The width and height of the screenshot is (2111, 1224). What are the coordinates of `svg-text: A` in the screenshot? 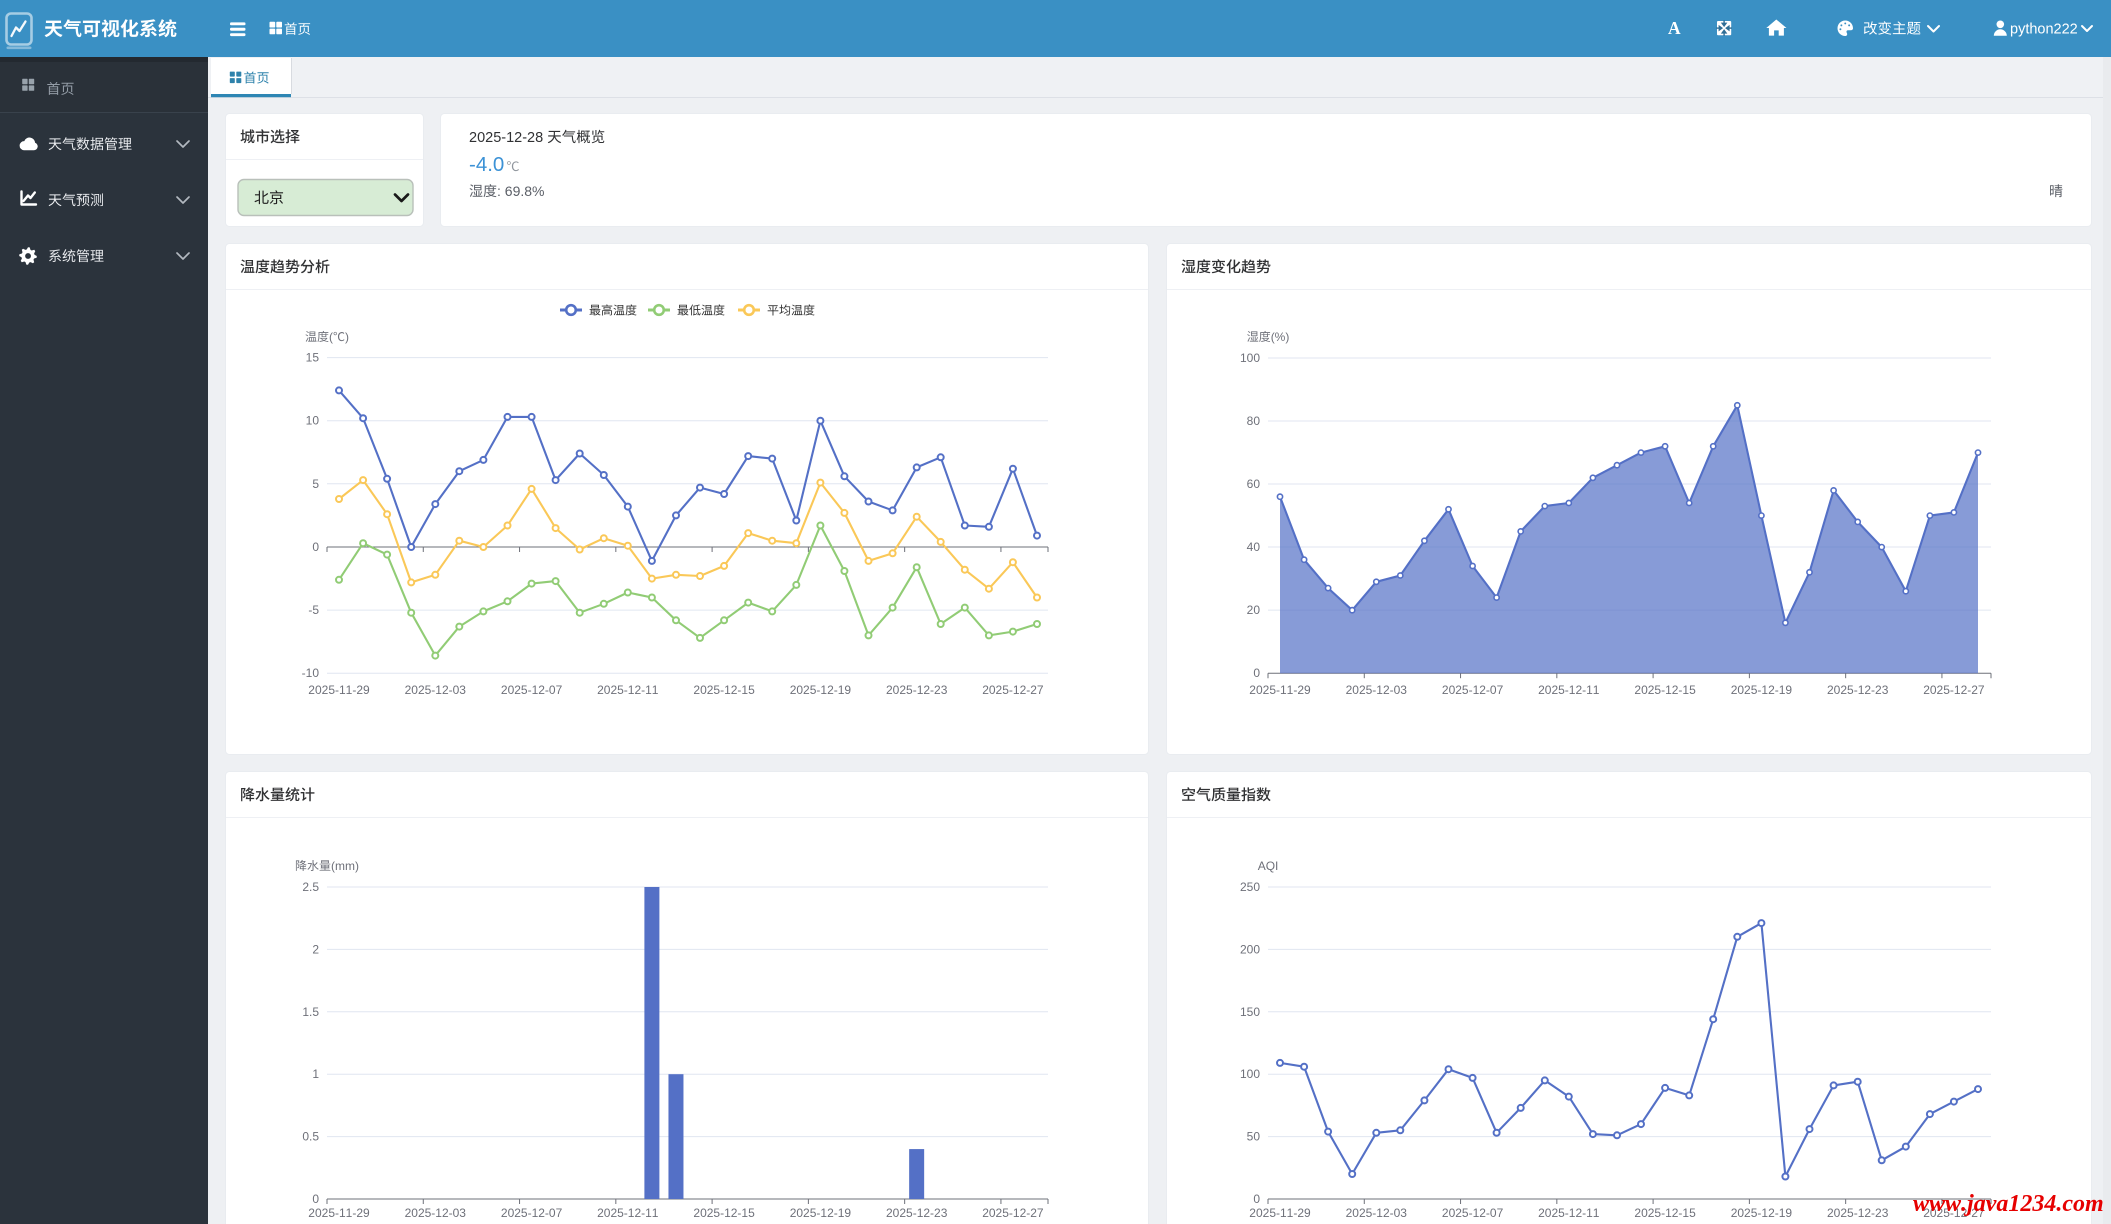 It's located at (1674, 28).